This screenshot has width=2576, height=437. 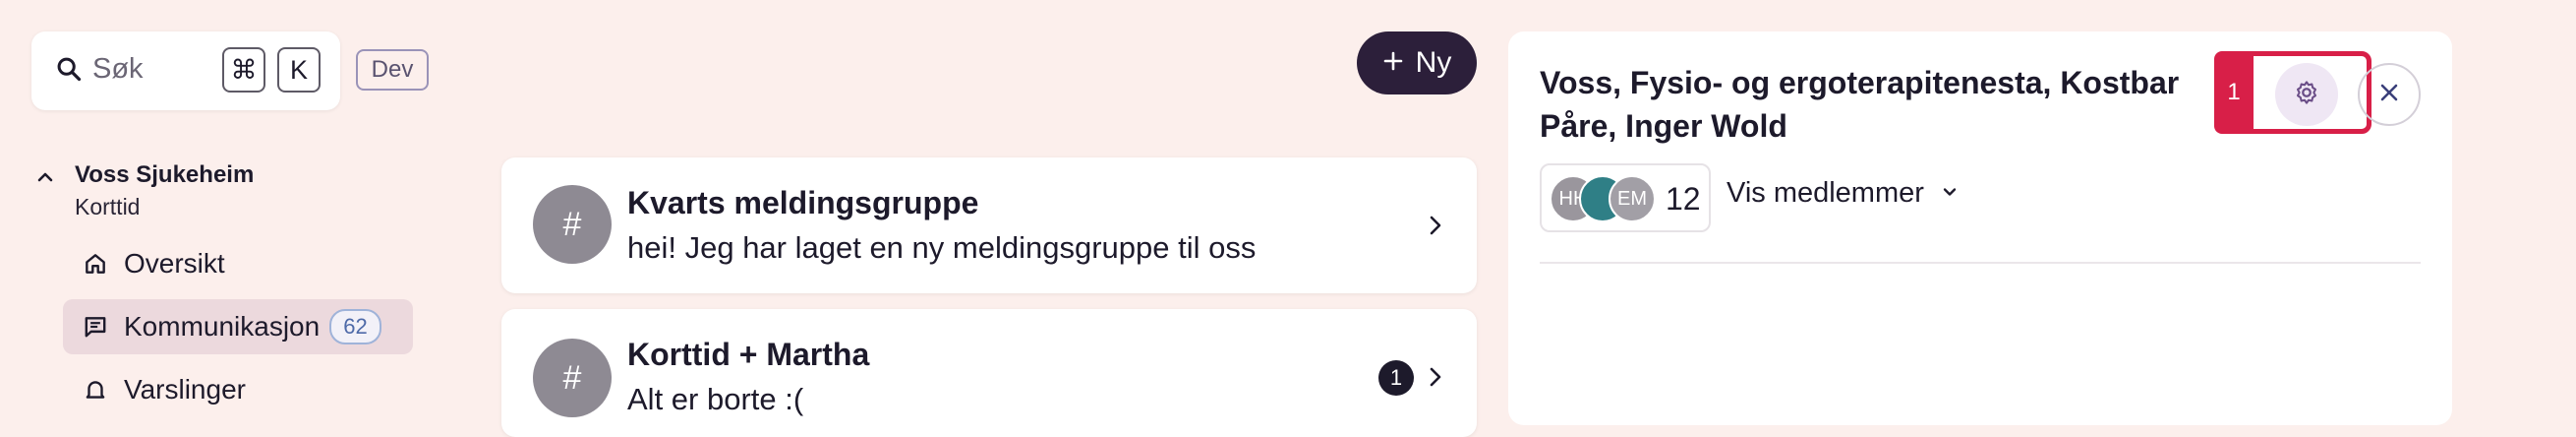 What do you see at coordinates (989, 373) in the screenshot?
I see `conversation-item: # Korttid + Martha Alt er borte :( 1` at bounding box center [989, 373].